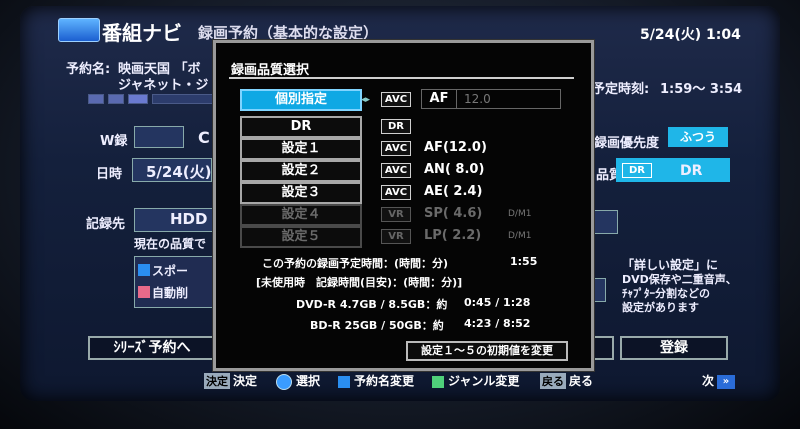 This screenshot has height=429, width=800. Describe the element at coordinates (179, 172) in the screenshot. I see `date-value: 5/24(火)` at that location.